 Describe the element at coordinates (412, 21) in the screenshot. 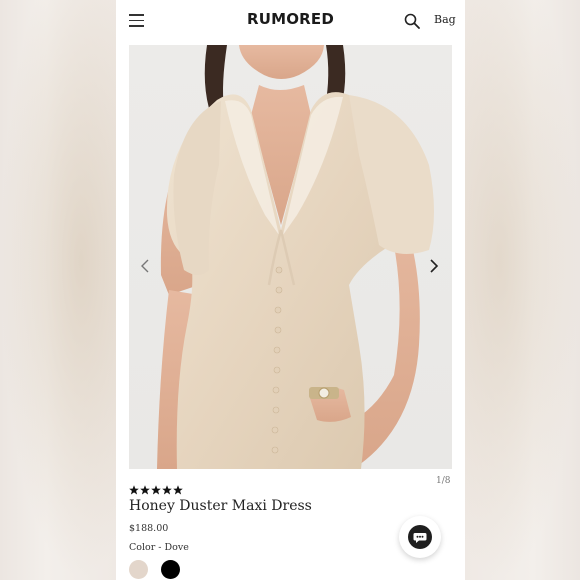

I see `search-icon` at that location.